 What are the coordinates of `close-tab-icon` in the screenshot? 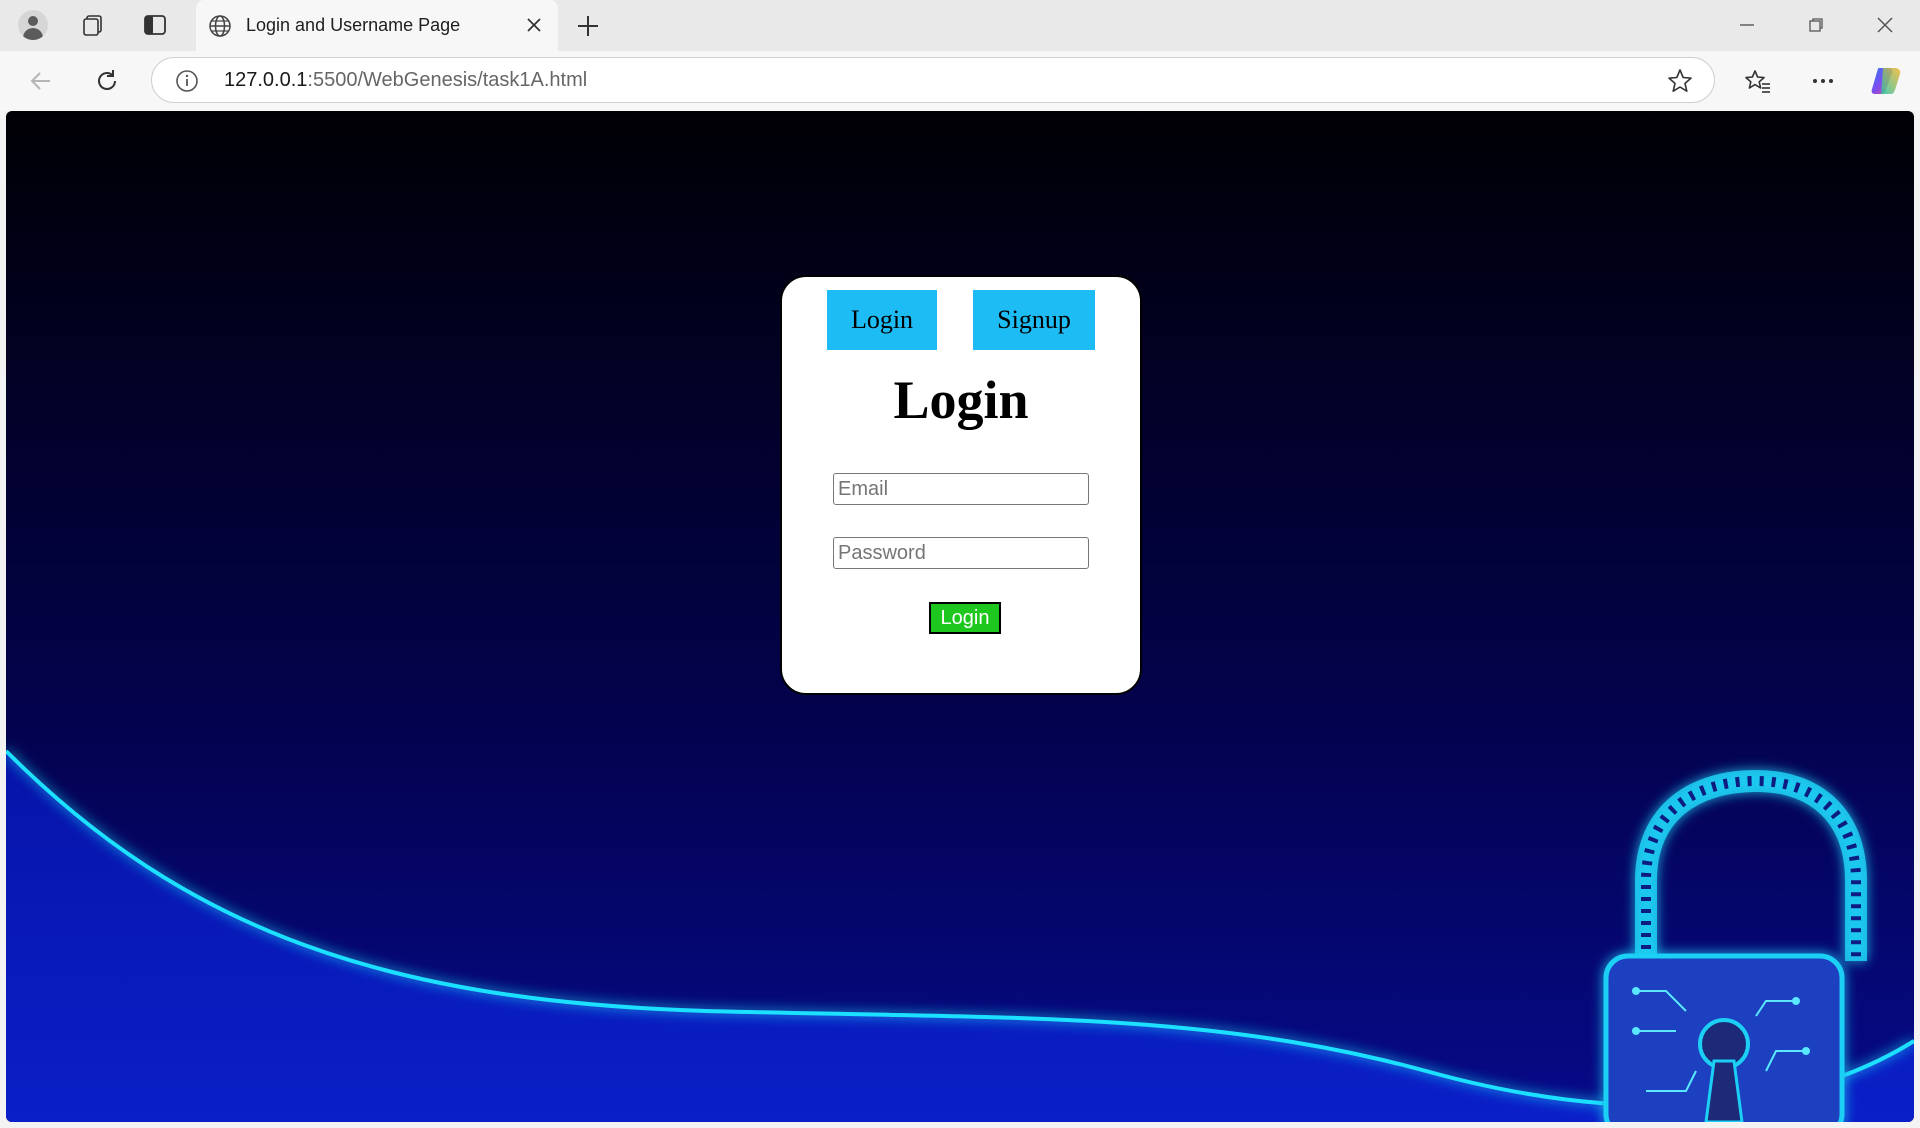 It's located at (534, 25).